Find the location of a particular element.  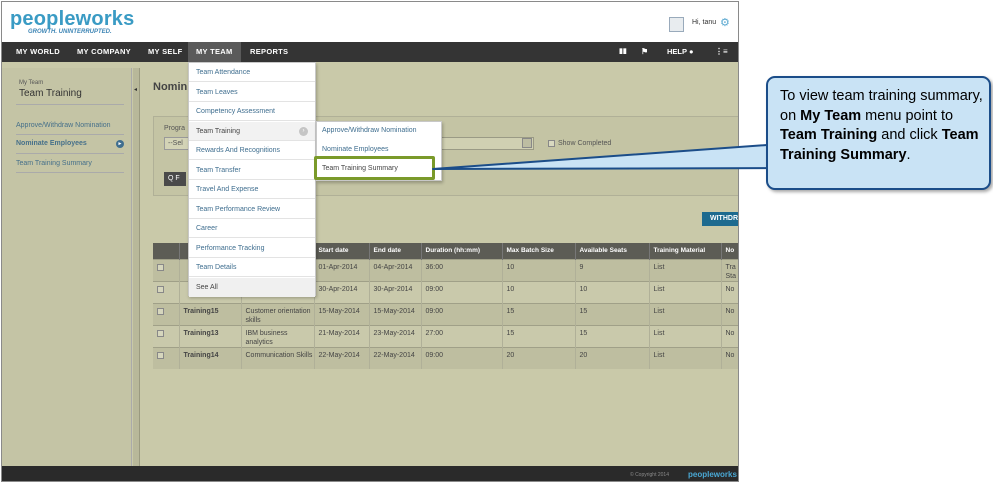

sidebar-item-approve-withdraw: Approve/Withdraw Nomination is located at coordinates (63, 125).